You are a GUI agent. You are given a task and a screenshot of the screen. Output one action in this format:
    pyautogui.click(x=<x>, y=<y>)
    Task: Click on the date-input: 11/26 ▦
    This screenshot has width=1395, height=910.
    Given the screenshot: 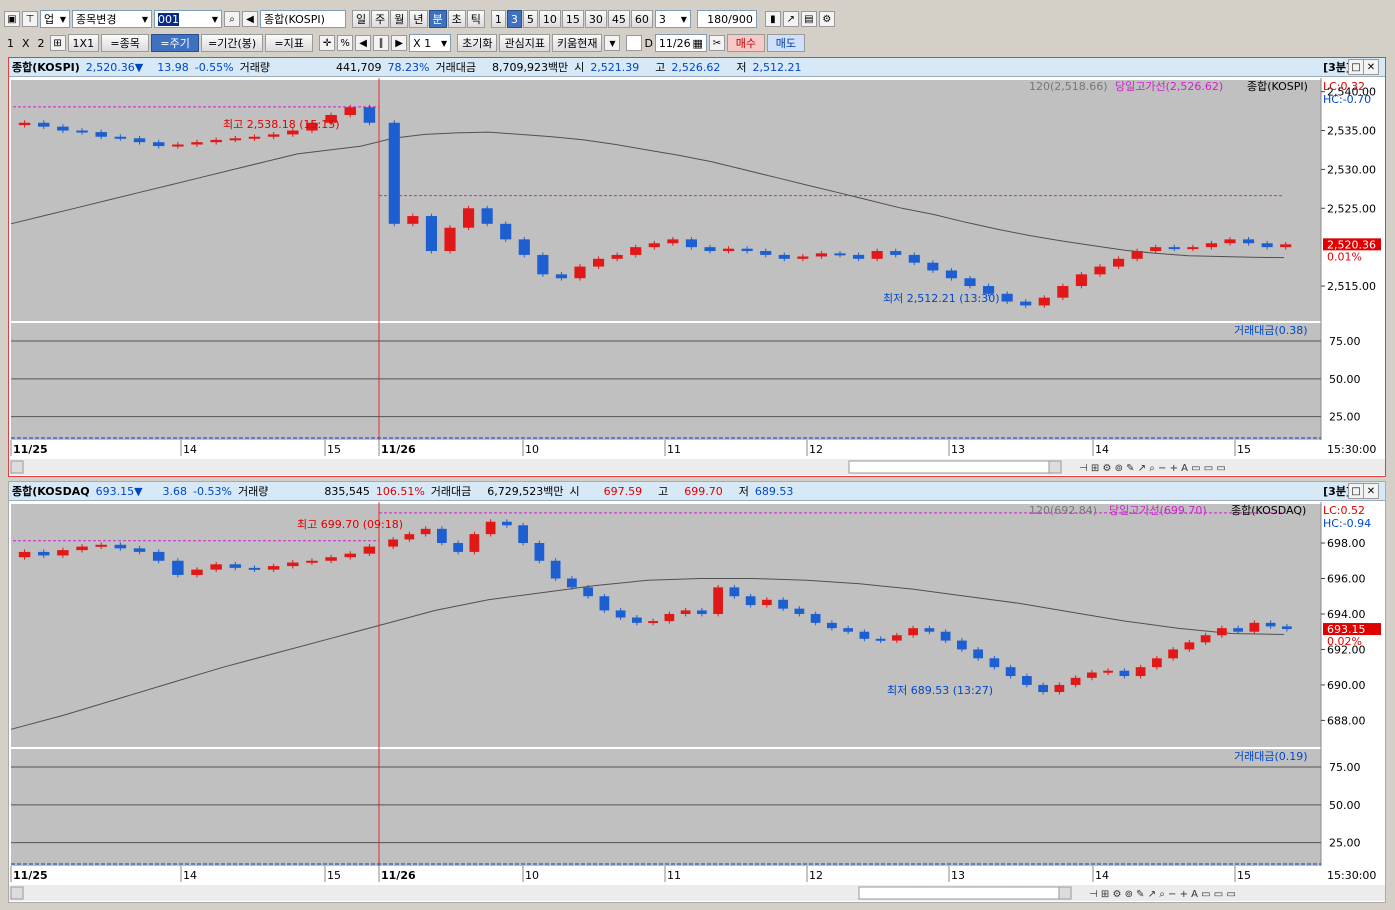 What is the action you would take?
    pyautogui.click(x=680, y=43)
    